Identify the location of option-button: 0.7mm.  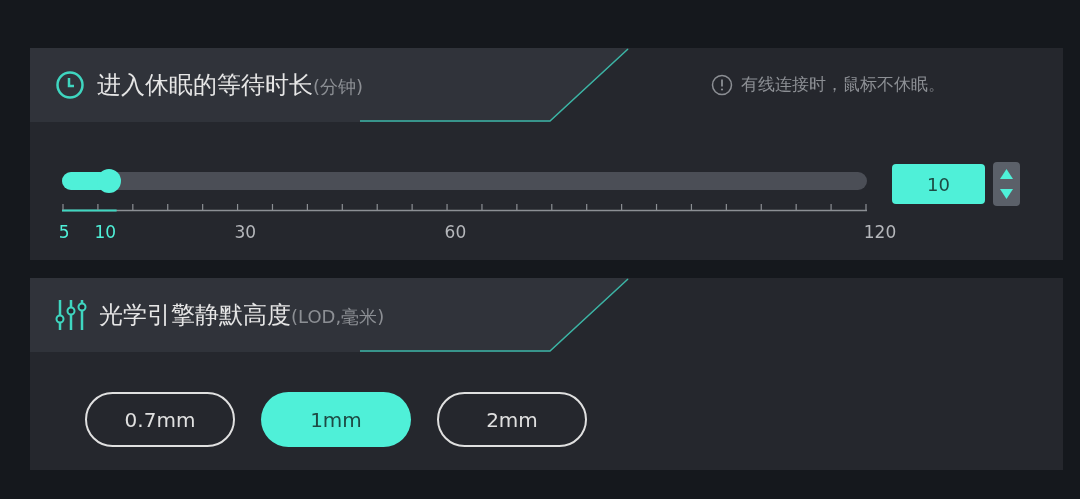
(160, 419).